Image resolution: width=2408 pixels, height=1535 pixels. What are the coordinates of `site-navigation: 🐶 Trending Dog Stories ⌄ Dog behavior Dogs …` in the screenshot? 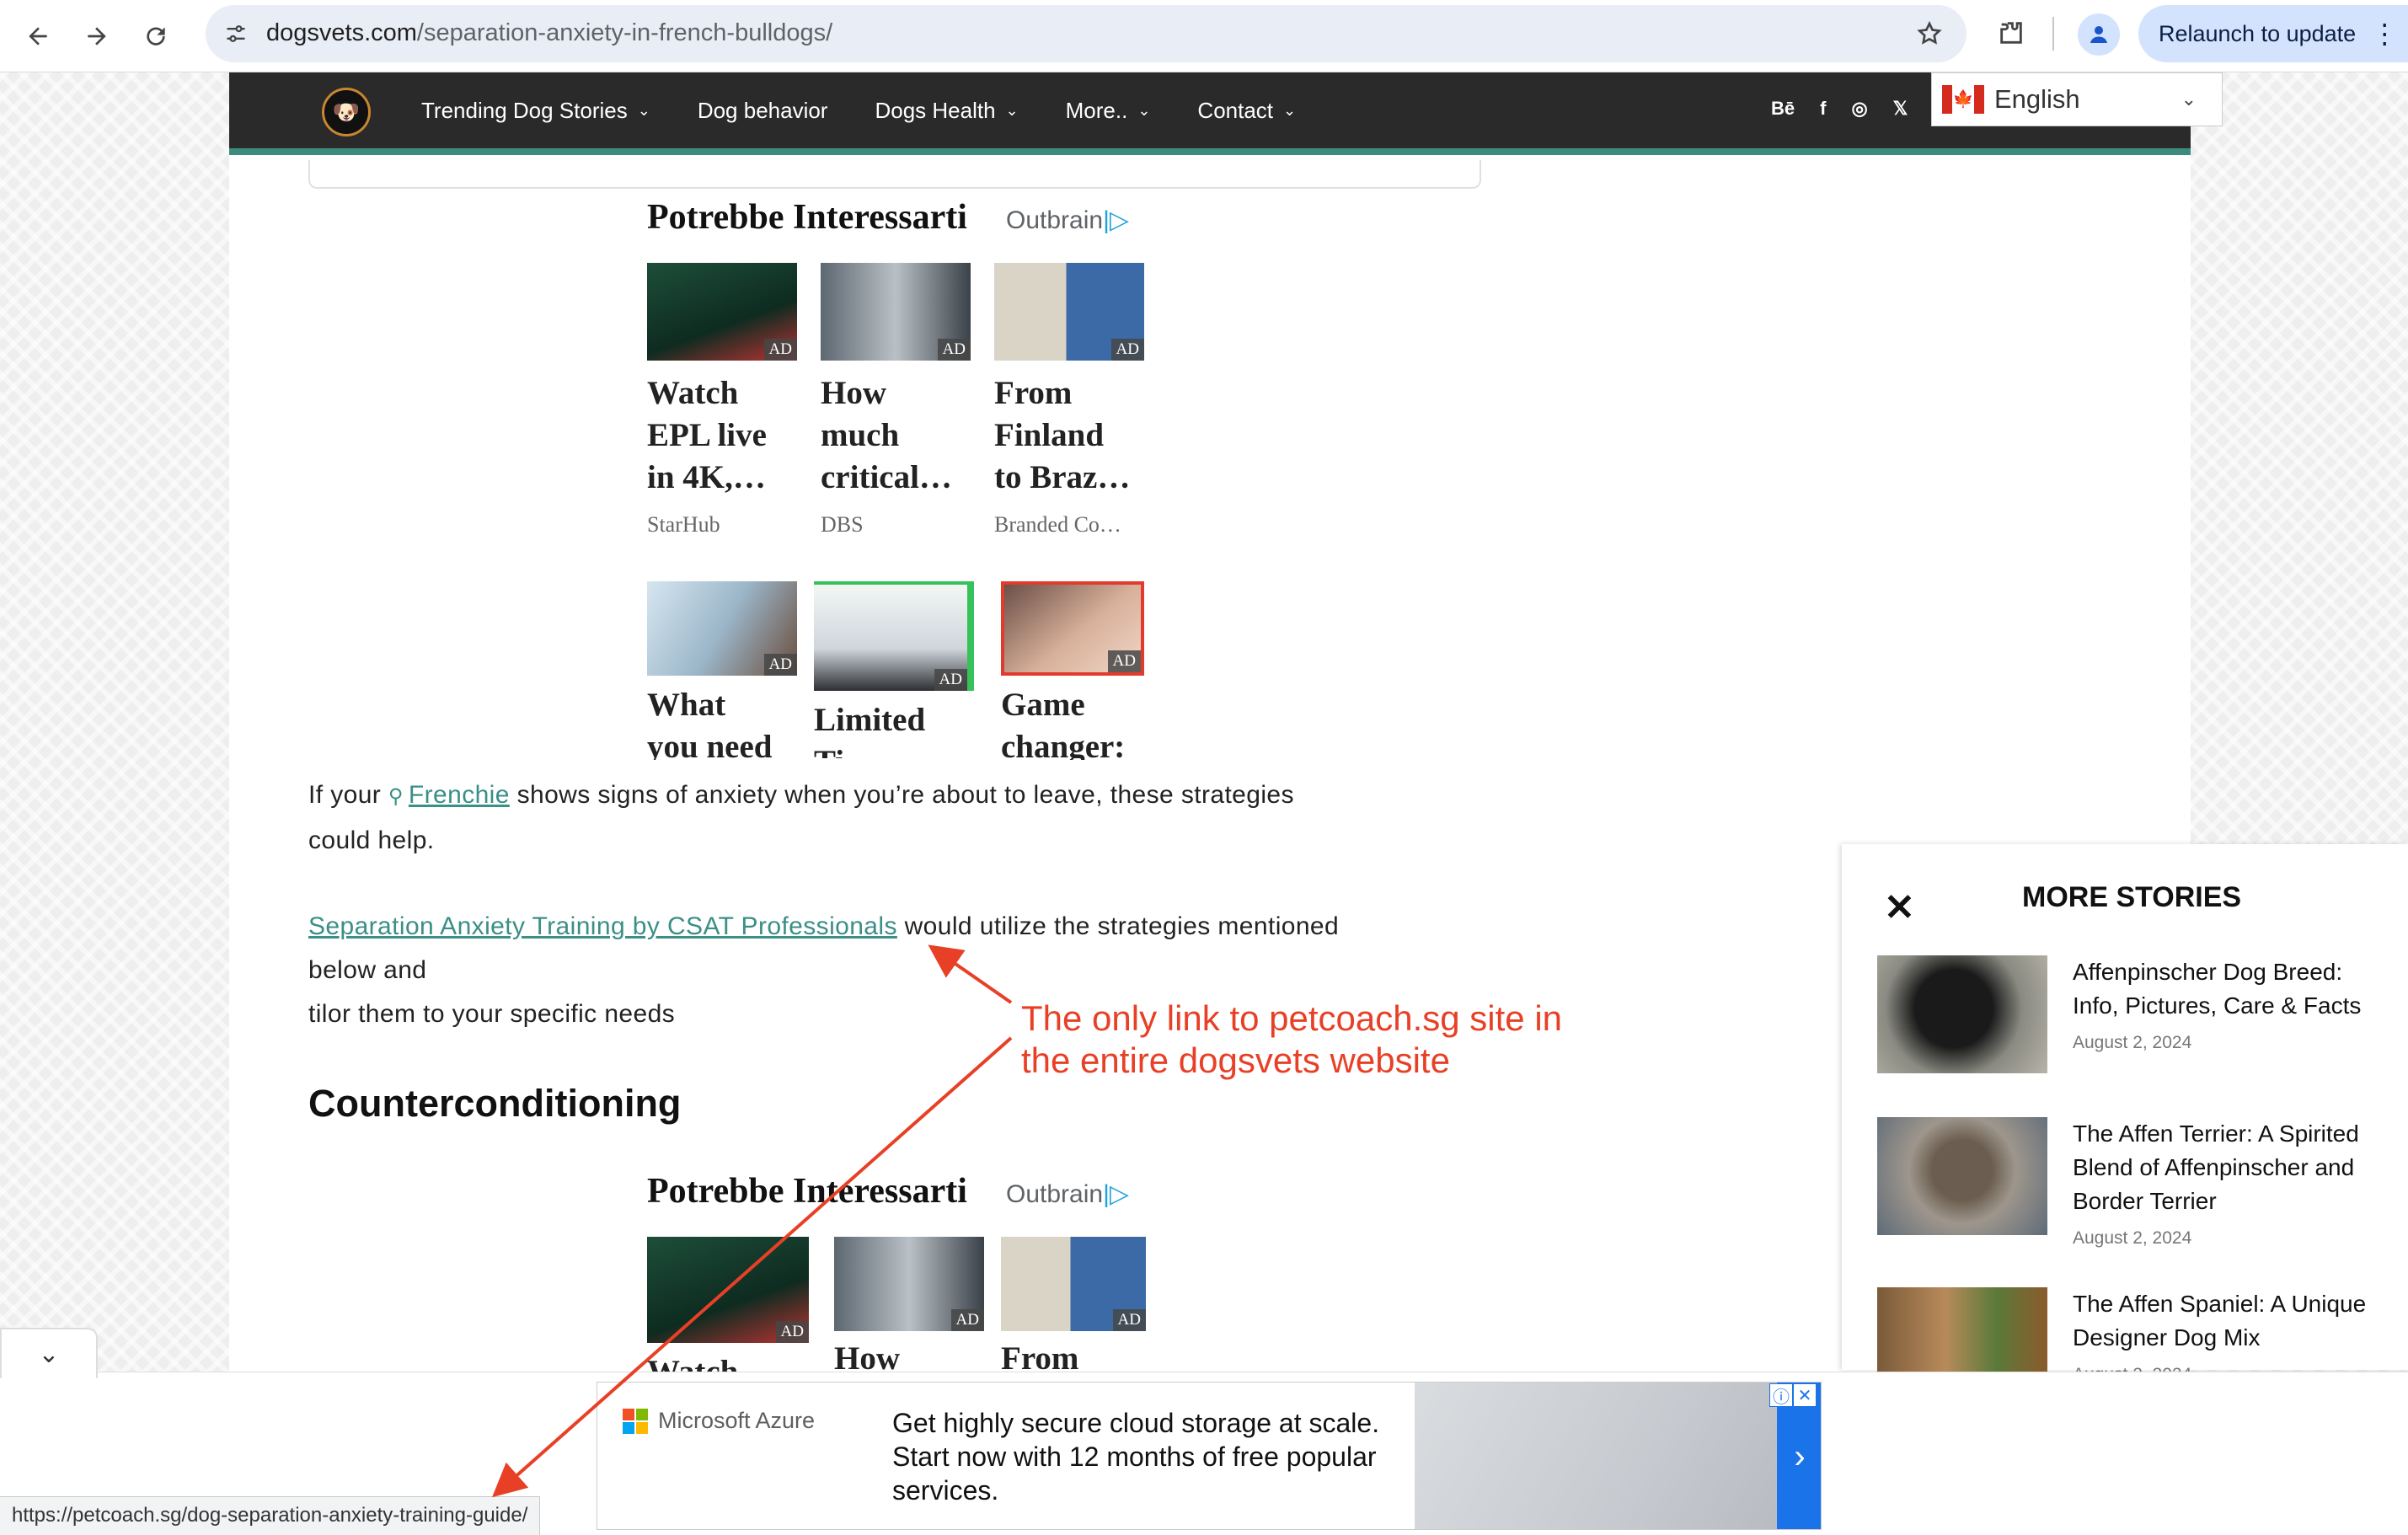 It's located at (1210, 114).